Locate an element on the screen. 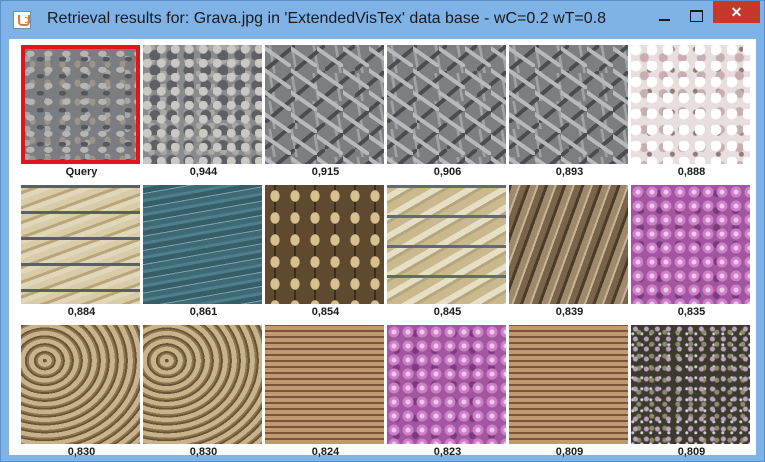 This screenshot has height=462, width=765. similarity-score: 0,884 is located at coordinates (81, 312).